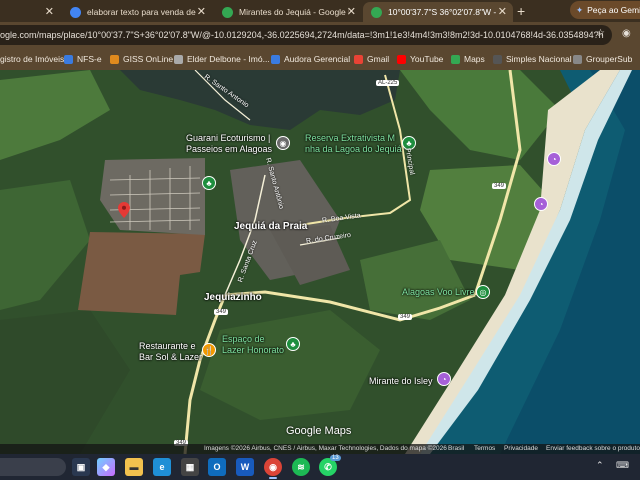 Image resolution: width=640 pixels, height=480 pixels. Describe the element at coordinates (114, 59) in the screenshot. I see `giss-icon` at that location.